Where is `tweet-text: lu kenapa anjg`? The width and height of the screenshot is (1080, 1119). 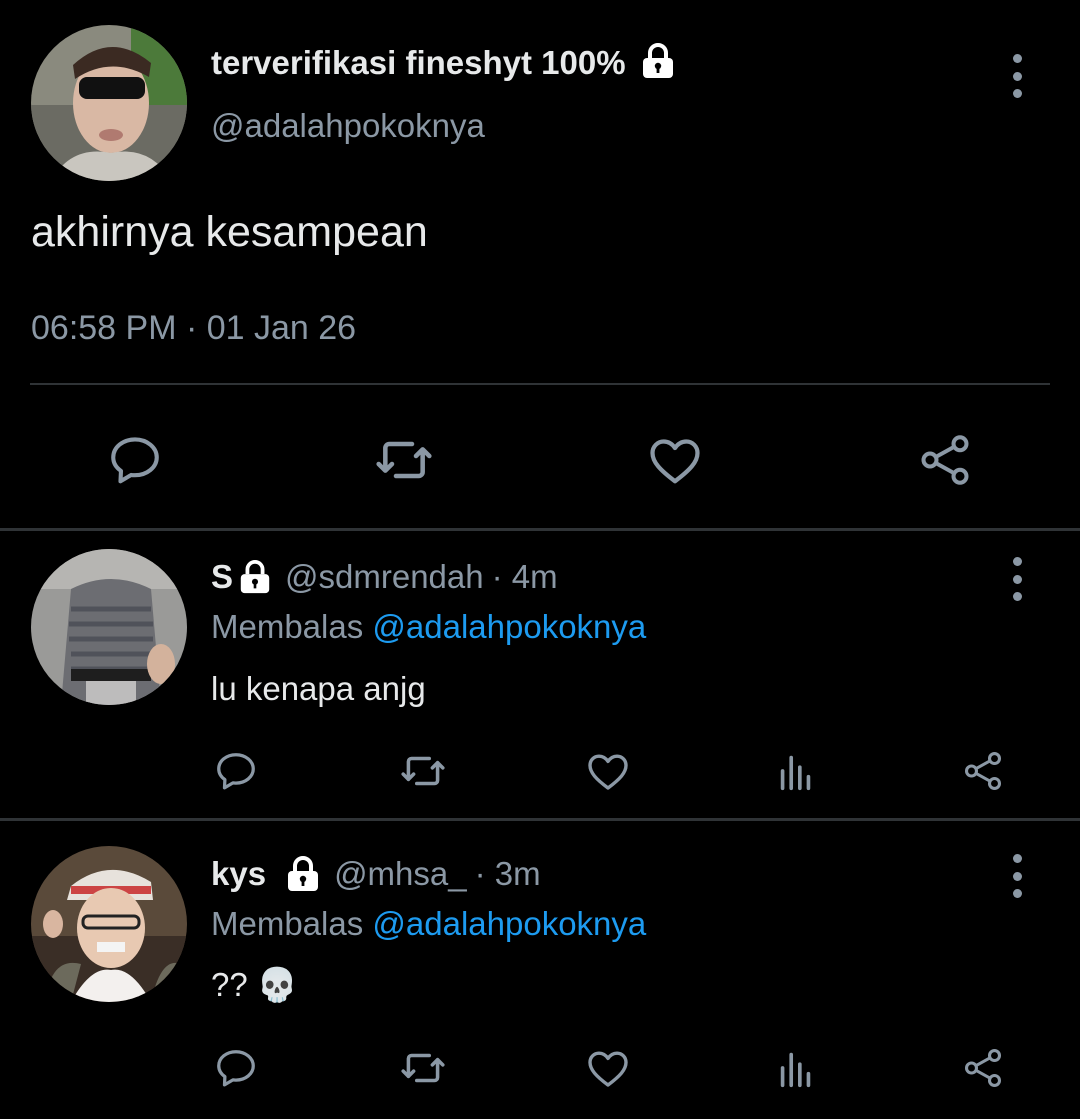
tweet-text: lu kenapa anjg is located at coordinates (318, 688).